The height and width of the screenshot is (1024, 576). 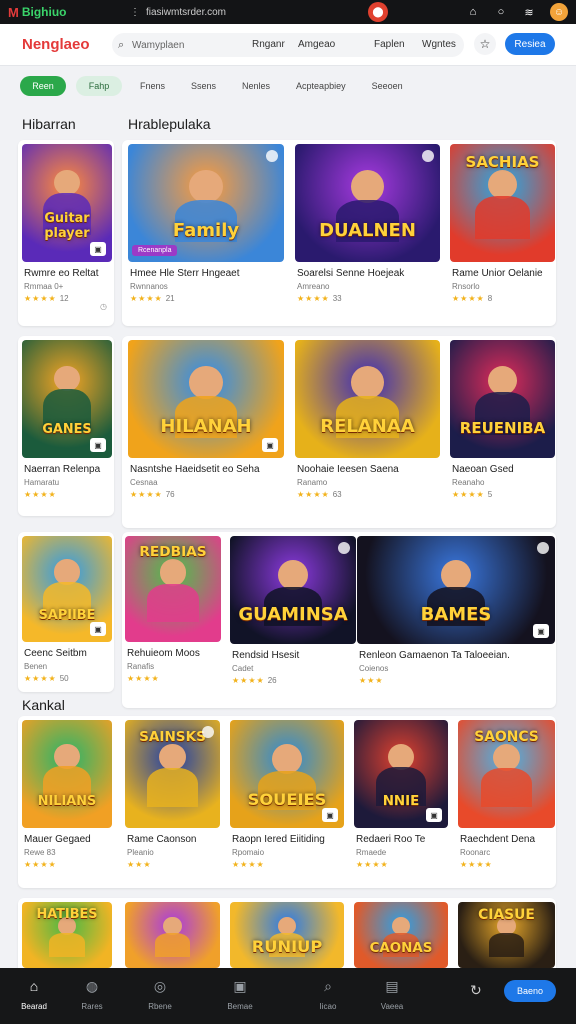 What do you see at coordinates (460, 655) in the screenshot?
I see `game-title: Renleon Gamaenon Ta Taloeeian.` at bounding box center [460, 655].